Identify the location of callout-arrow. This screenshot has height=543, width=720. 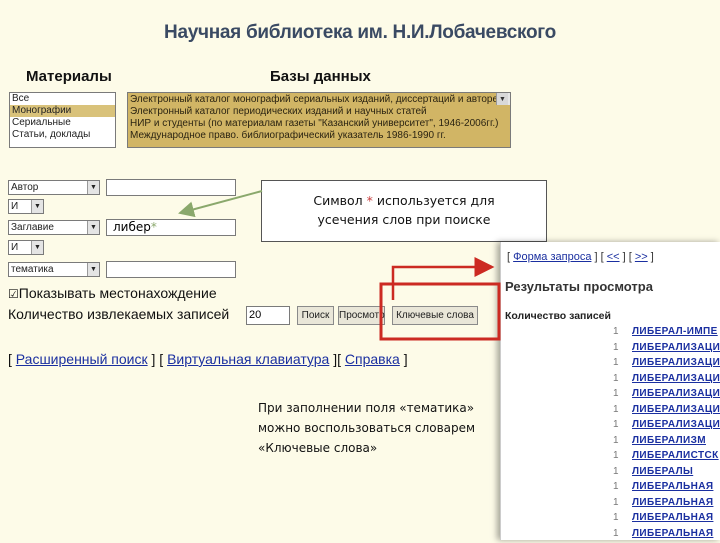
(221, 202).